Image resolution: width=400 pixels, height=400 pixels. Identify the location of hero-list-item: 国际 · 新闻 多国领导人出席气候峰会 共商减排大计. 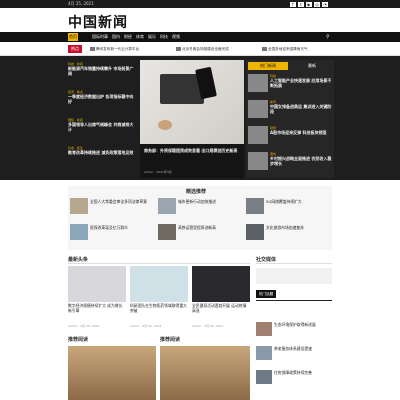
(103, 132).